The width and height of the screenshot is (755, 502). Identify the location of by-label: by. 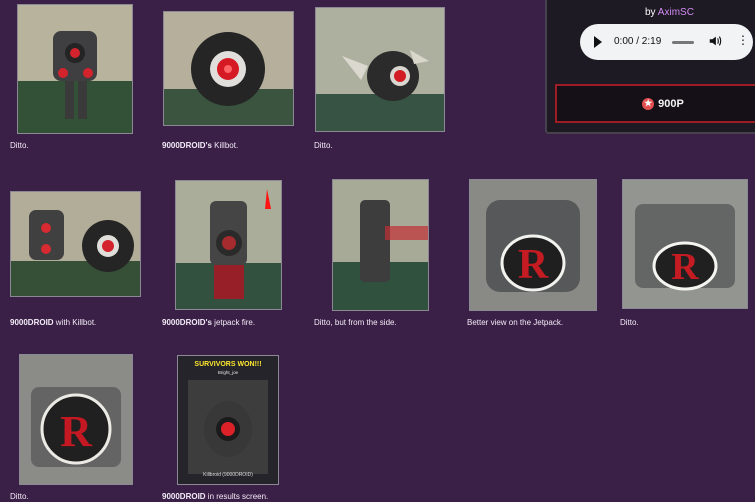
(650, 12).